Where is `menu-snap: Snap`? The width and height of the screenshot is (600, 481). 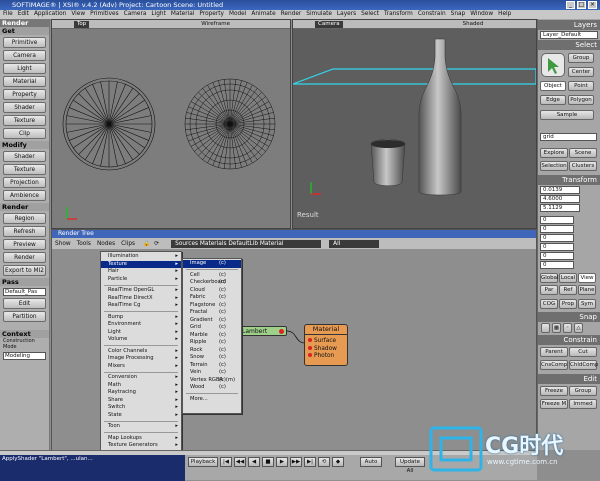
menu-snap: Snap is located at coordinates (458, 14).